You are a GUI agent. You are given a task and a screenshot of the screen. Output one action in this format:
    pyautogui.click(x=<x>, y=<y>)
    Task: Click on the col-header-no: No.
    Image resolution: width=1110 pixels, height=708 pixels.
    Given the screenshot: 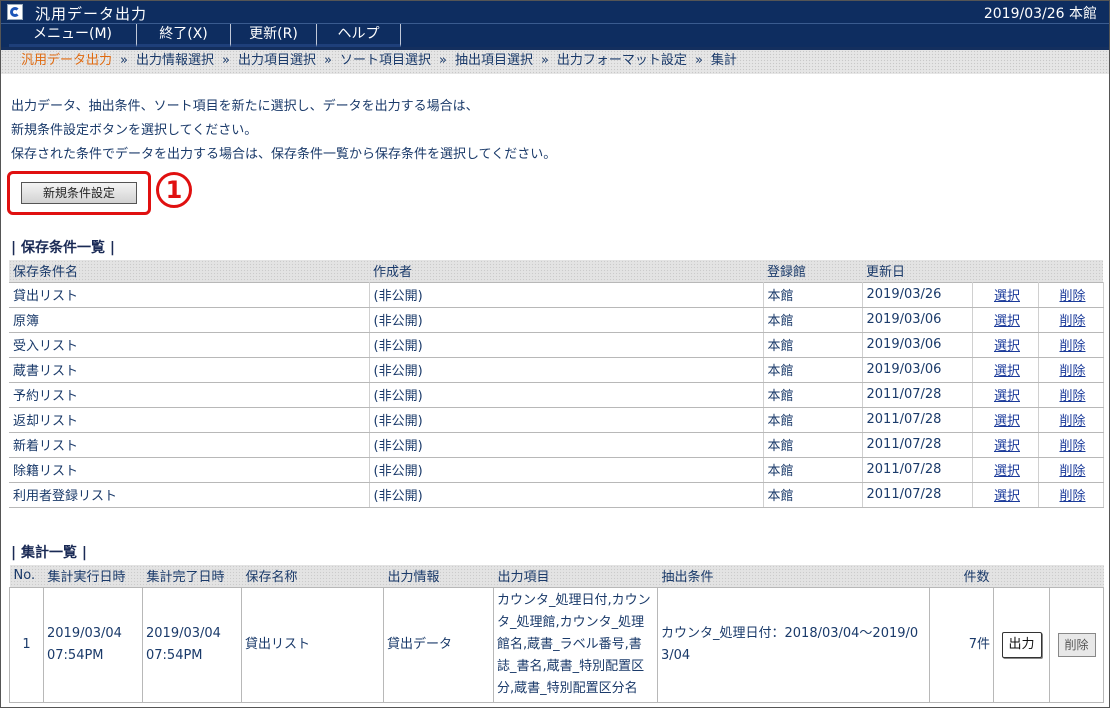 What is the action you would take?
    pyautogui.click(x=24, y=576)
    